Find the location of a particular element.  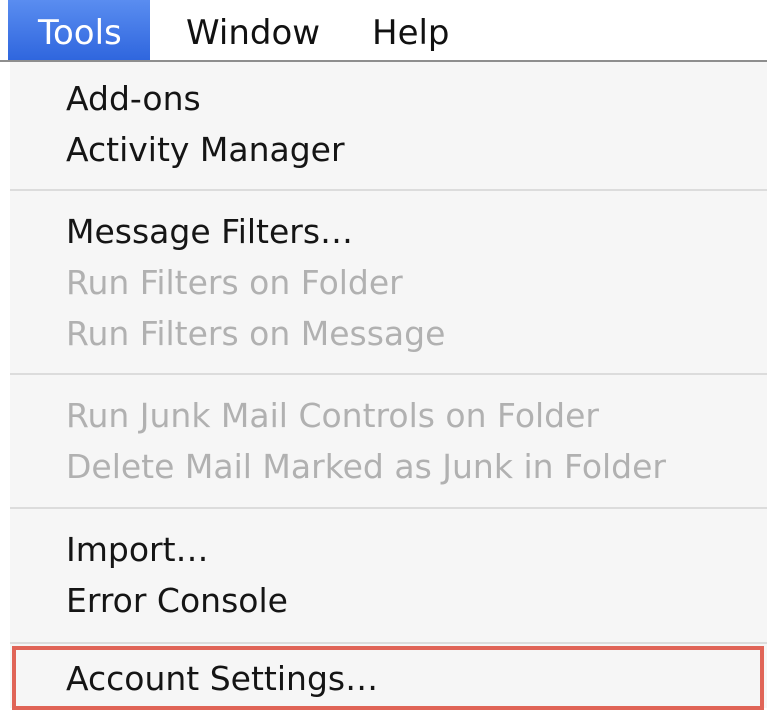

menu-help: Help is located at coordinates (410, 30).